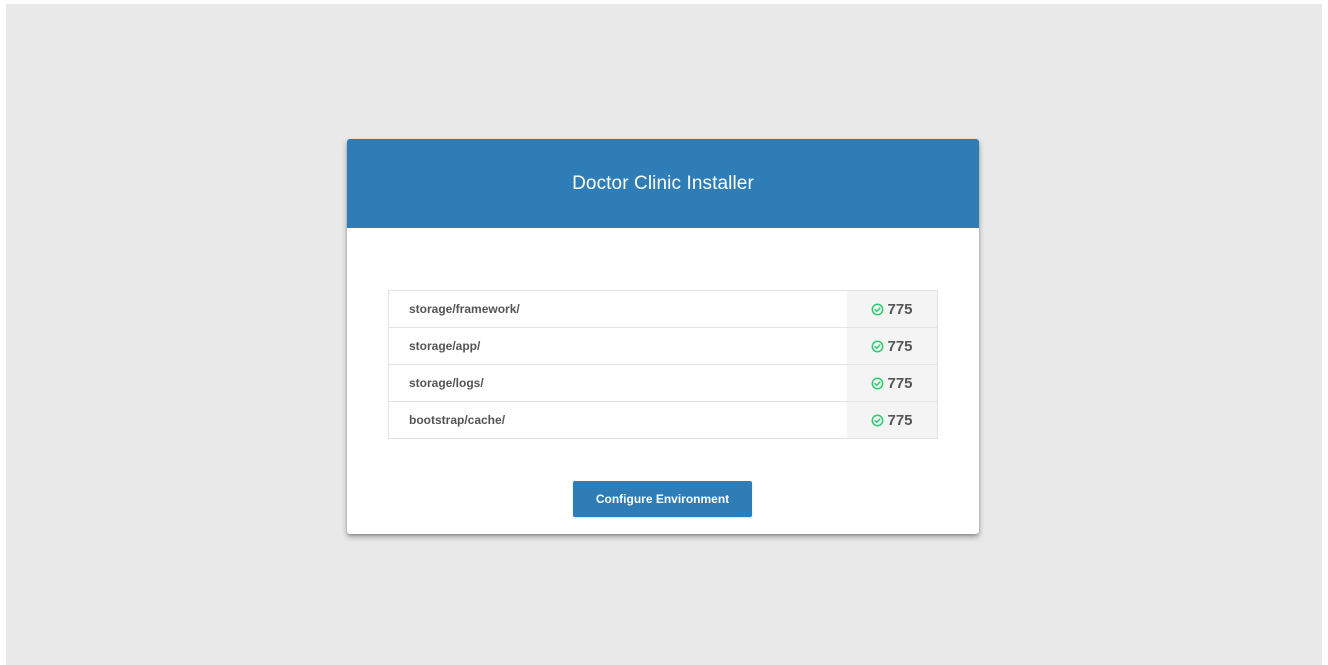  What do you see at coordinates (446, 383) in the screenshot?
I see `permission-path: storage/logs/` at bounding box center [446, 383].